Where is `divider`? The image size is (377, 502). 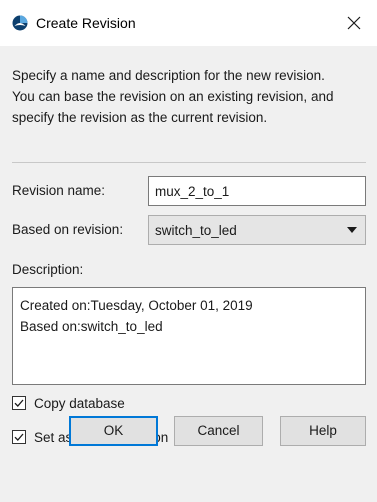
divider is located at coordinates (189, 162).